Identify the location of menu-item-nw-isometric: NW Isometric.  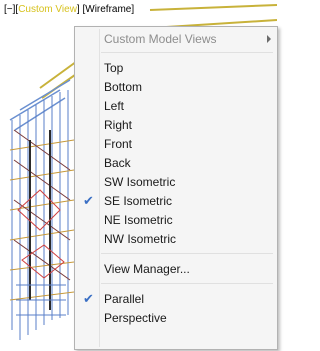
(176, 239).